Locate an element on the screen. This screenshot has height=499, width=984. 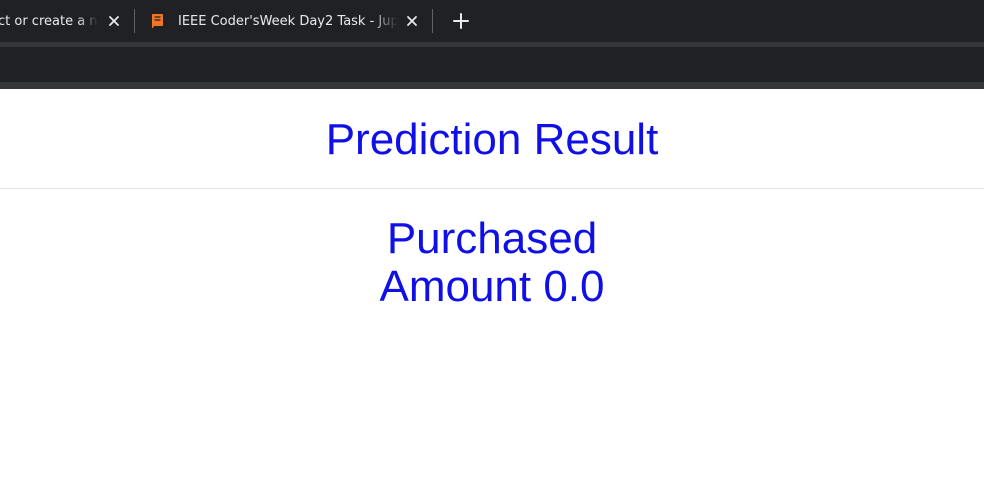
result-label: Purchased is located at coordinates (492, 238).